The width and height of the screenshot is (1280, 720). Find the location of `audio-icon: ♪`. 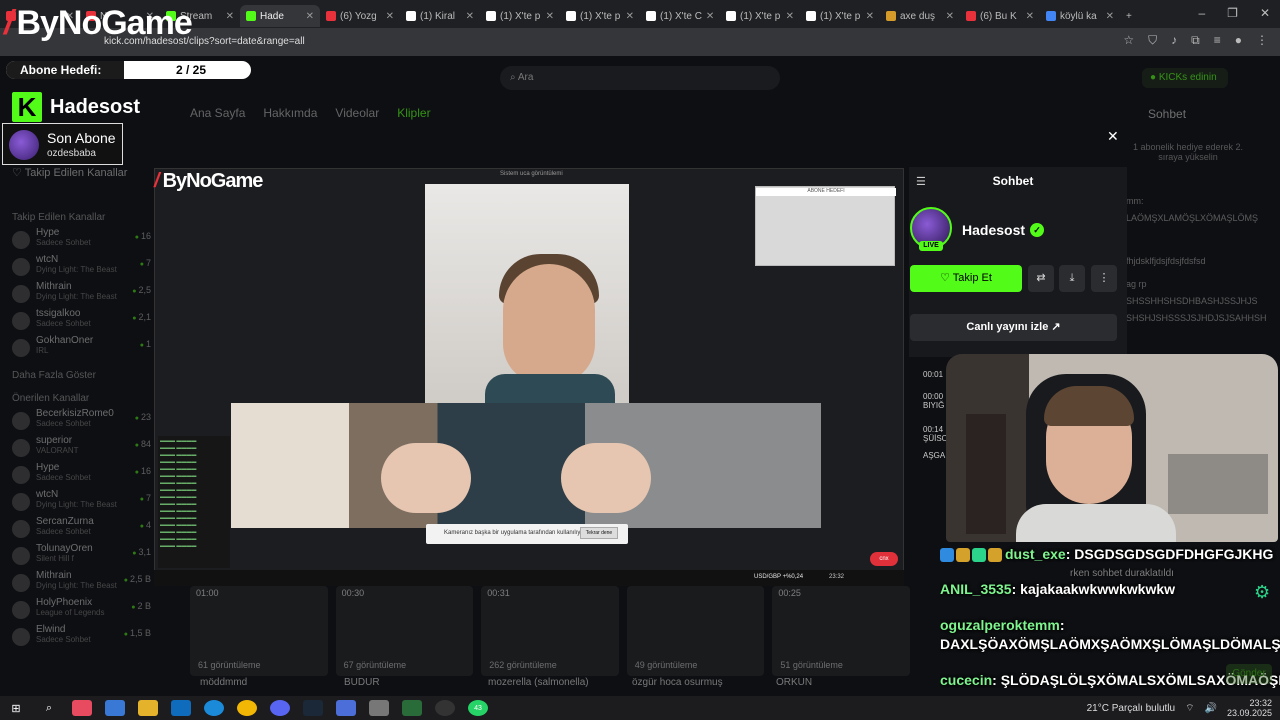

audio-icon: ♪ is located at coordinates (1174, 40).